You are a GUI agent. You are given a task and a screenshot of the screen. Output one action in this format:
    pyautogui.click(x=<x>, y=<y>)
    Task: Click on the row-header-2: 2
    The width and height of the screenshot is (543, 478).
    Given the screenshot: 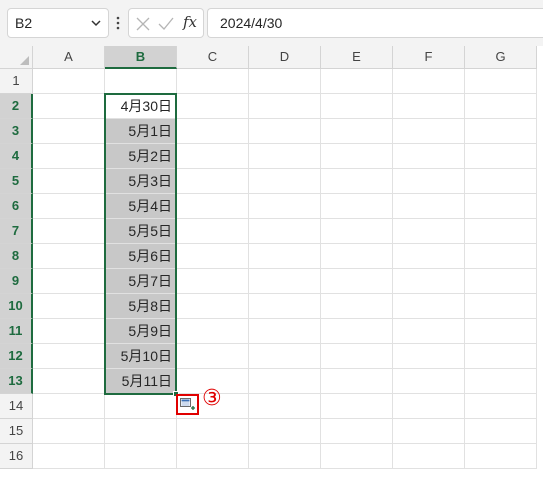 What is the action you would take?
    pyautogui.click(x=16, y=106)
    